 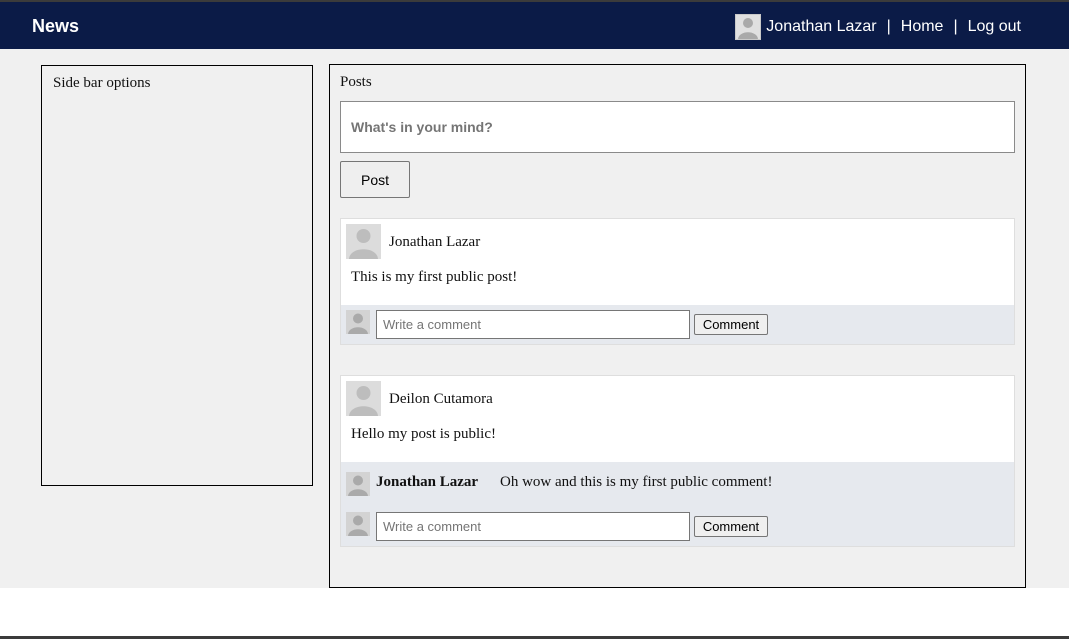 What do you see at coordinates (677, 127) in the screenshot?
I see `post-composer-input` at bounding box center [677, 127].